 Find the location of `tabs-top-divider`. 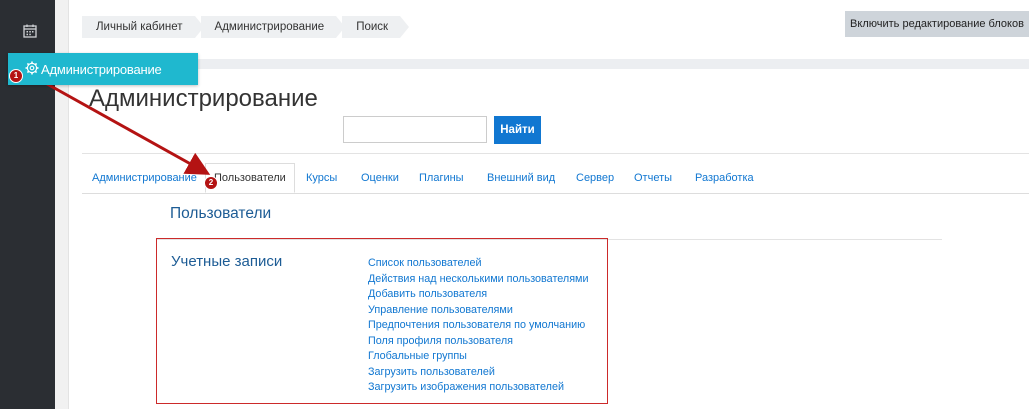

tabs-top-divider is located at coordinates (555, 153).